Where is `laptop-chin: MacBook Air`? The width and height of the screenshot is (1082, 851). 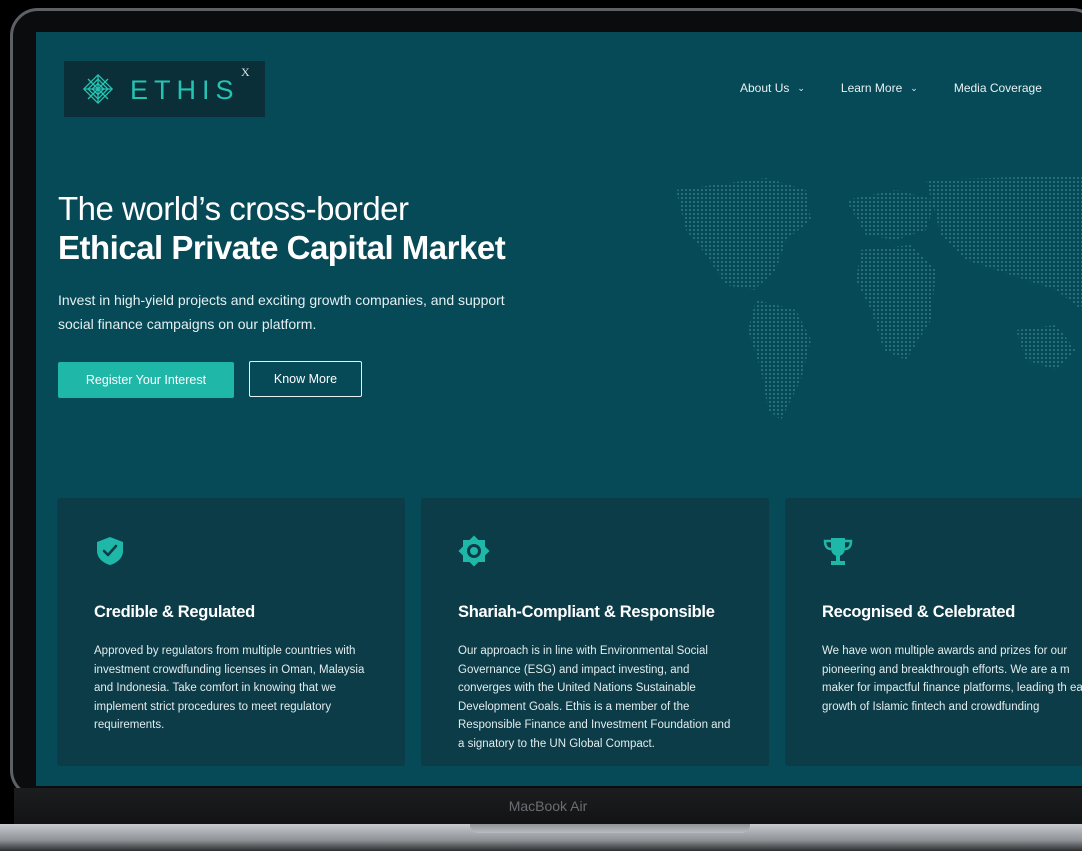
laptop-chin: MacBook Air is located at coordinates (548, 806).